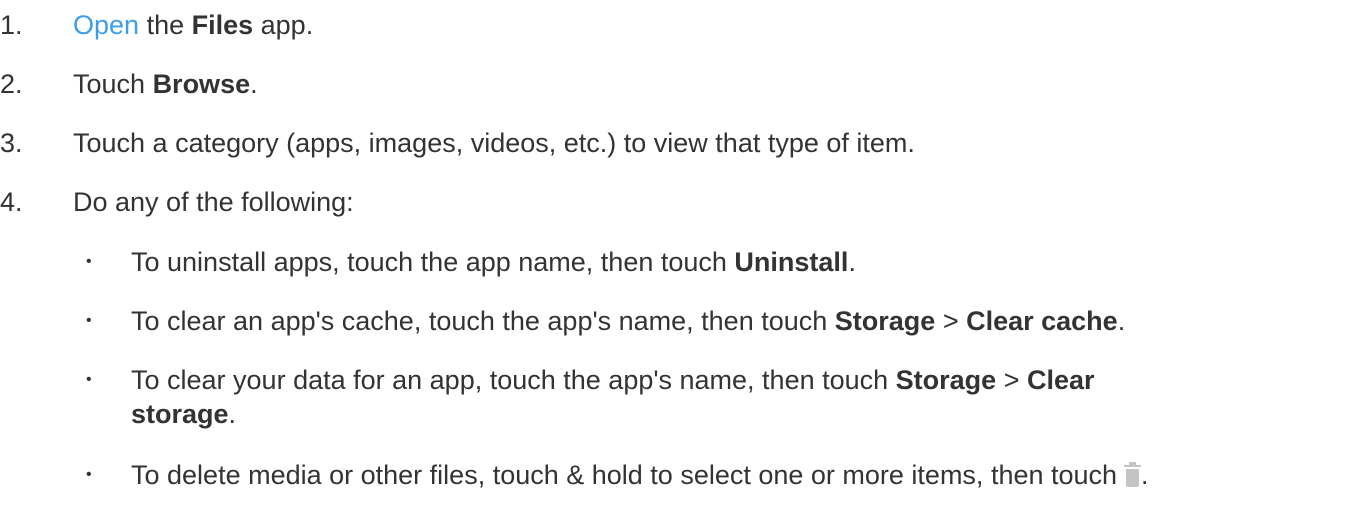 This screenshot has width=1368, height=508. Describe the element at coordinates (222, 25) in the screenshot. I see `files-label: Files` at that location.